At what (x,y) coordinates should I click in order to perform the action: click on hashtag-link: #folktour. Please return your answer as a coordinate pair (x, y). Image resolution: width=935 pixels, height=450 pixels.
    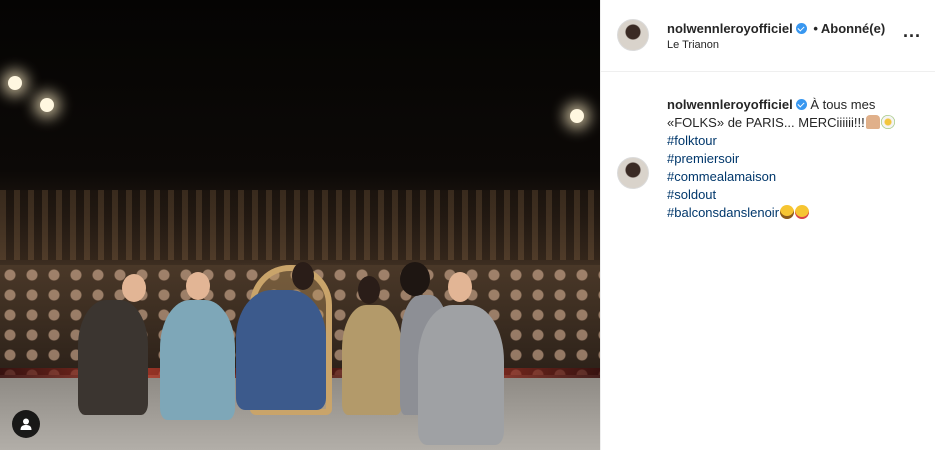
    Looking at the image, I should click on (787, 141).